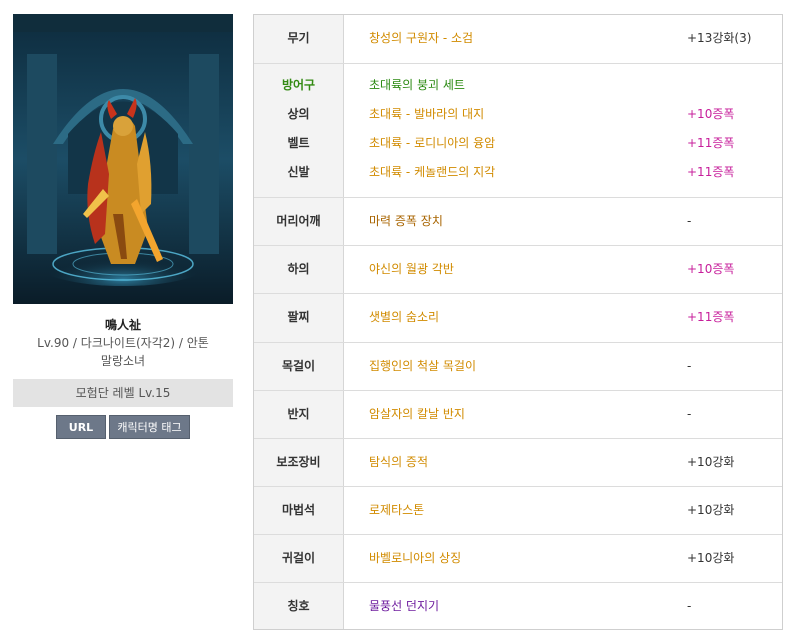  Describe the element at coordinates (406, 221) in the screenshot. I see `item-name: 마력 증폭 장치` at that location.